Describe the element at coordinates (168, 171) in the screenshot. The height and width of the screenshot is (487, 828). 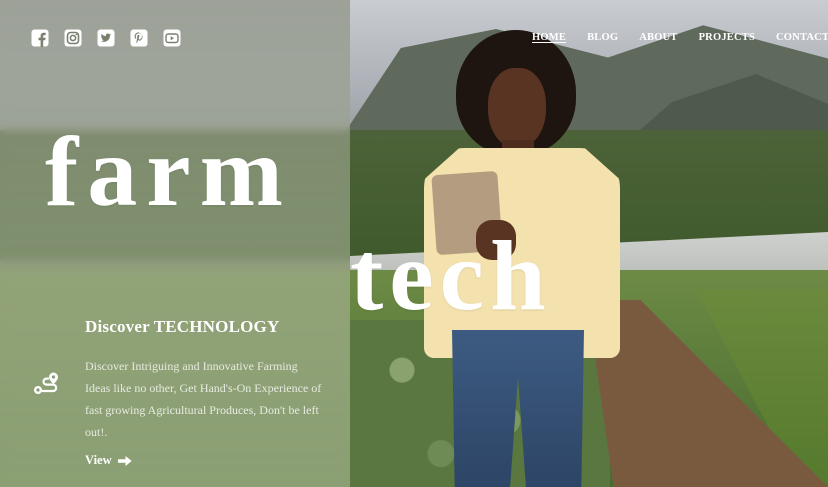
I see `hero-title-farm: farm` at that location.